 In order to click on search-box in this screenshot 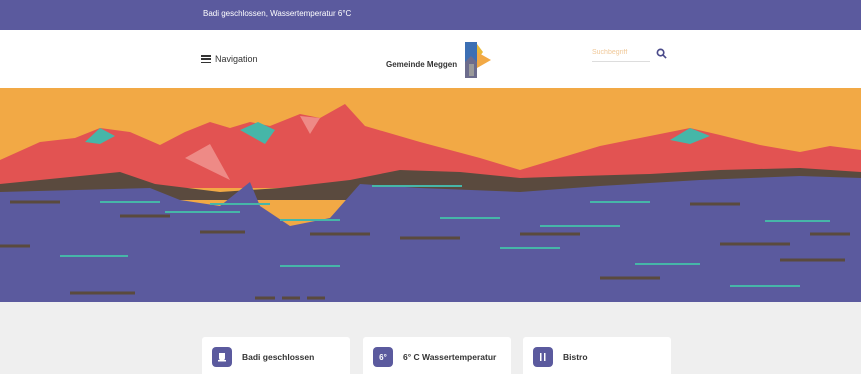, I will do `click(632, 53)`.